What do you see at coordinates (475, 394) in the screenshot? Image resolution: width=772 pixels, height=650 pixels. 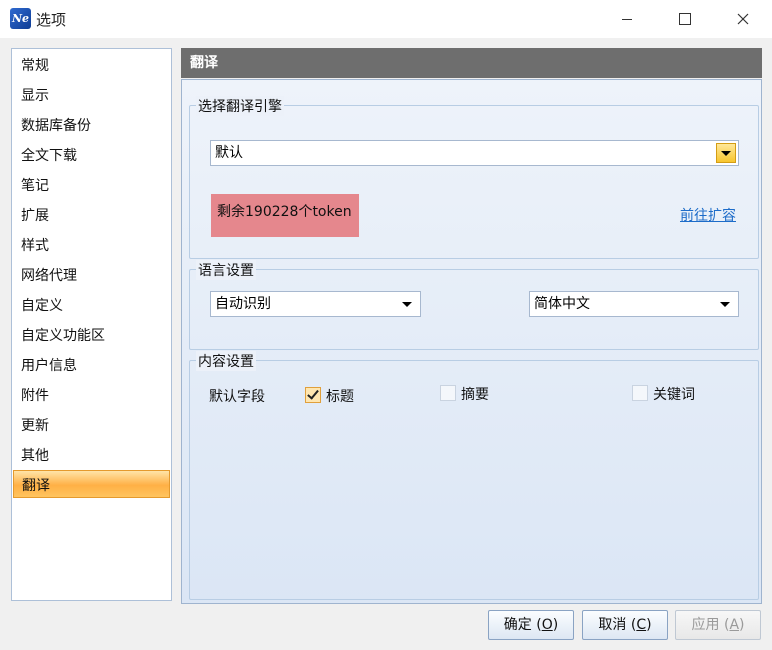 I see `abstract-checkbox-label: 摘要` at bounding box center [475, 394].